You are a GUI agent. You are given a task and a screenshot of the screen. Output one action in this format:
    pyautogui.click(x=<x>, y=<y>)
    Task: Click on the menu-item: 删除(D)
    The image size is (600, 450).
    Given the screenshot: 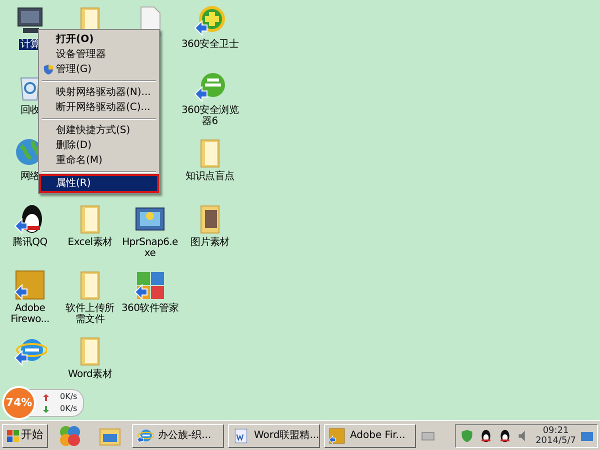 What is the action you would take?
    pyautogui.click(x=99, y=145)
    